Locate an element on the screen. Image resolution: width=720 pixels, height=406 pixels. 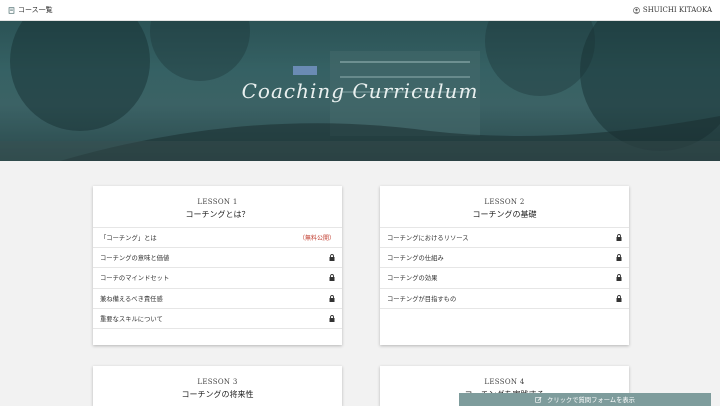
course-list-link: コース一覧 is located at coordinates (30, 10).